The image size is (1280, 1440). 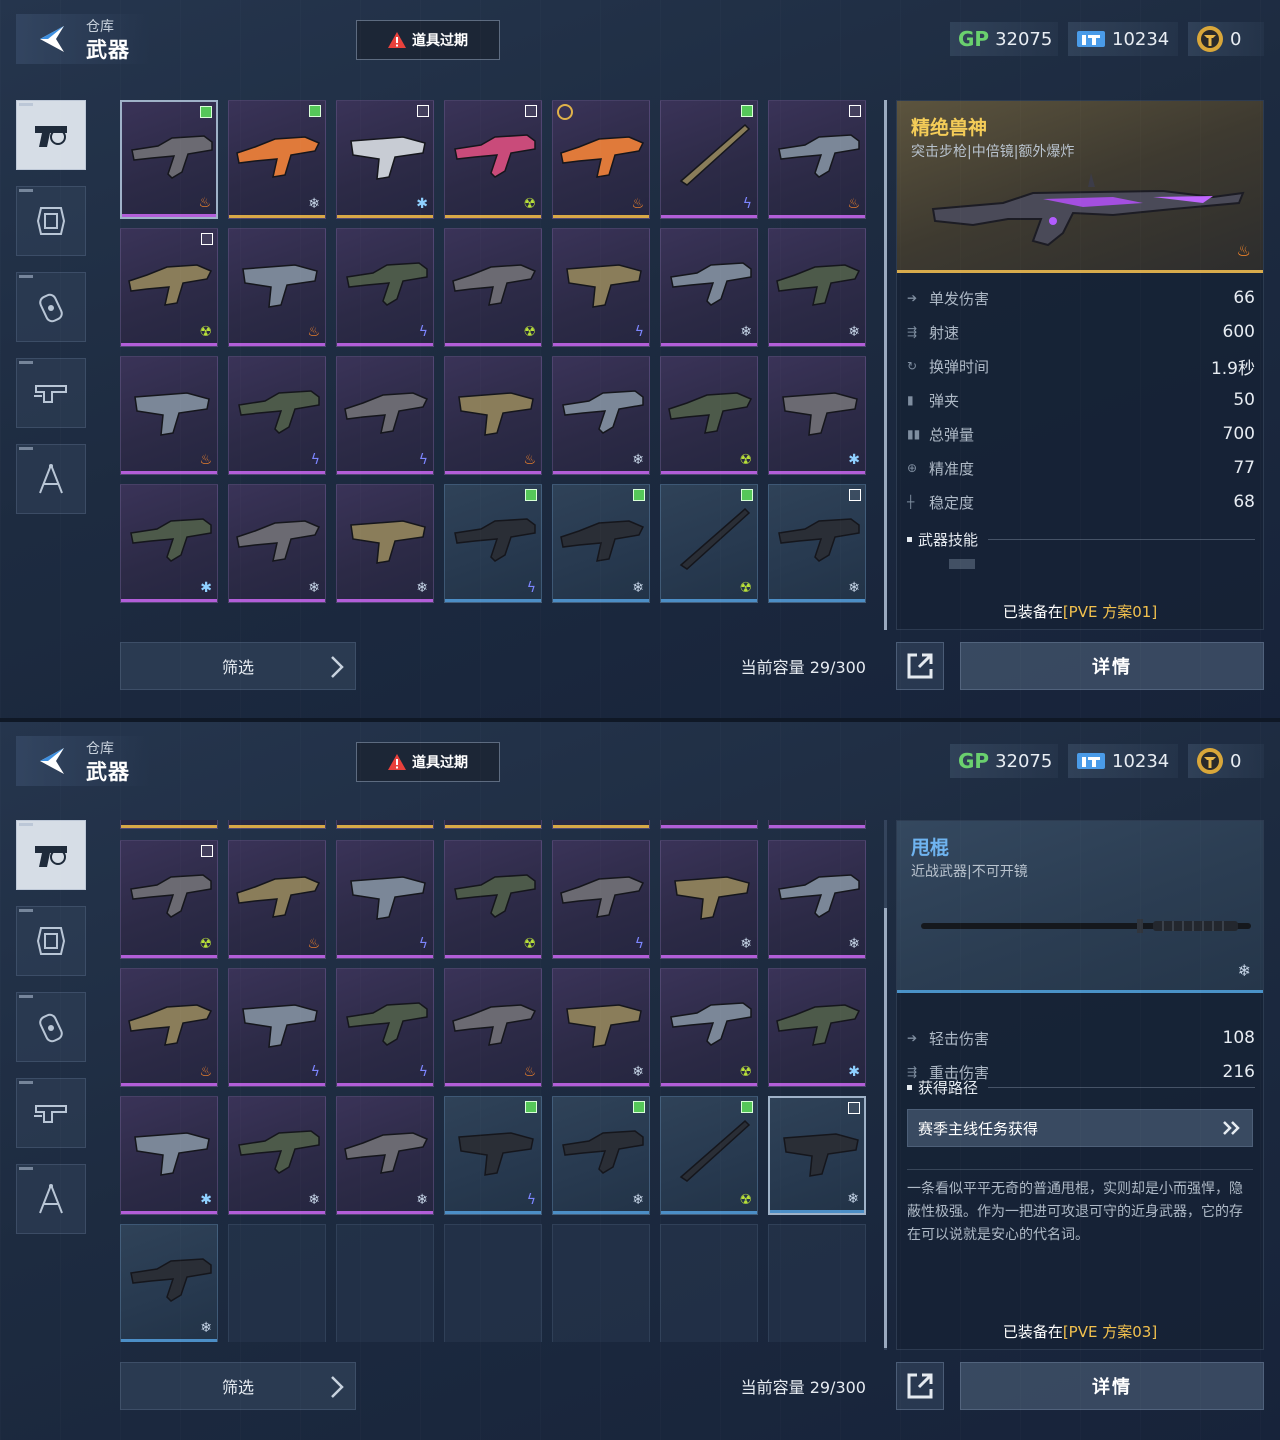 I want to click on source-quest-button: 赛季主线任务获得, so click(x=1080, y=1128).